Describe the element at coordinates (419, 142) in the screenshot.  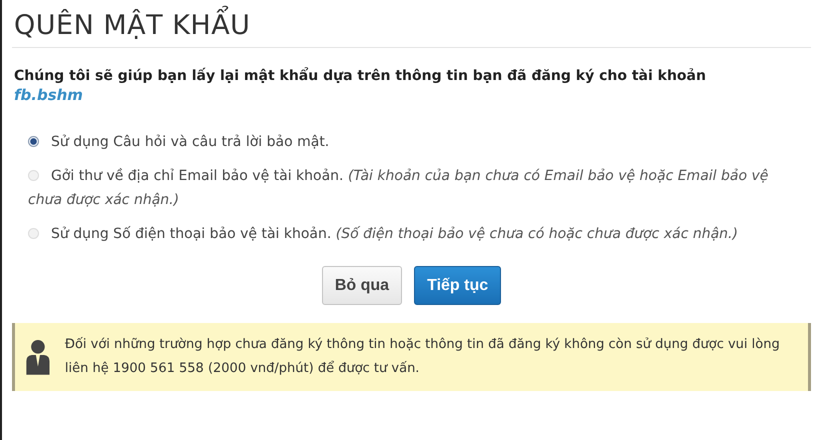
I see `radio-option: Sử dụng Câu hỏi và câu trả lời bảo mật.` at that location.